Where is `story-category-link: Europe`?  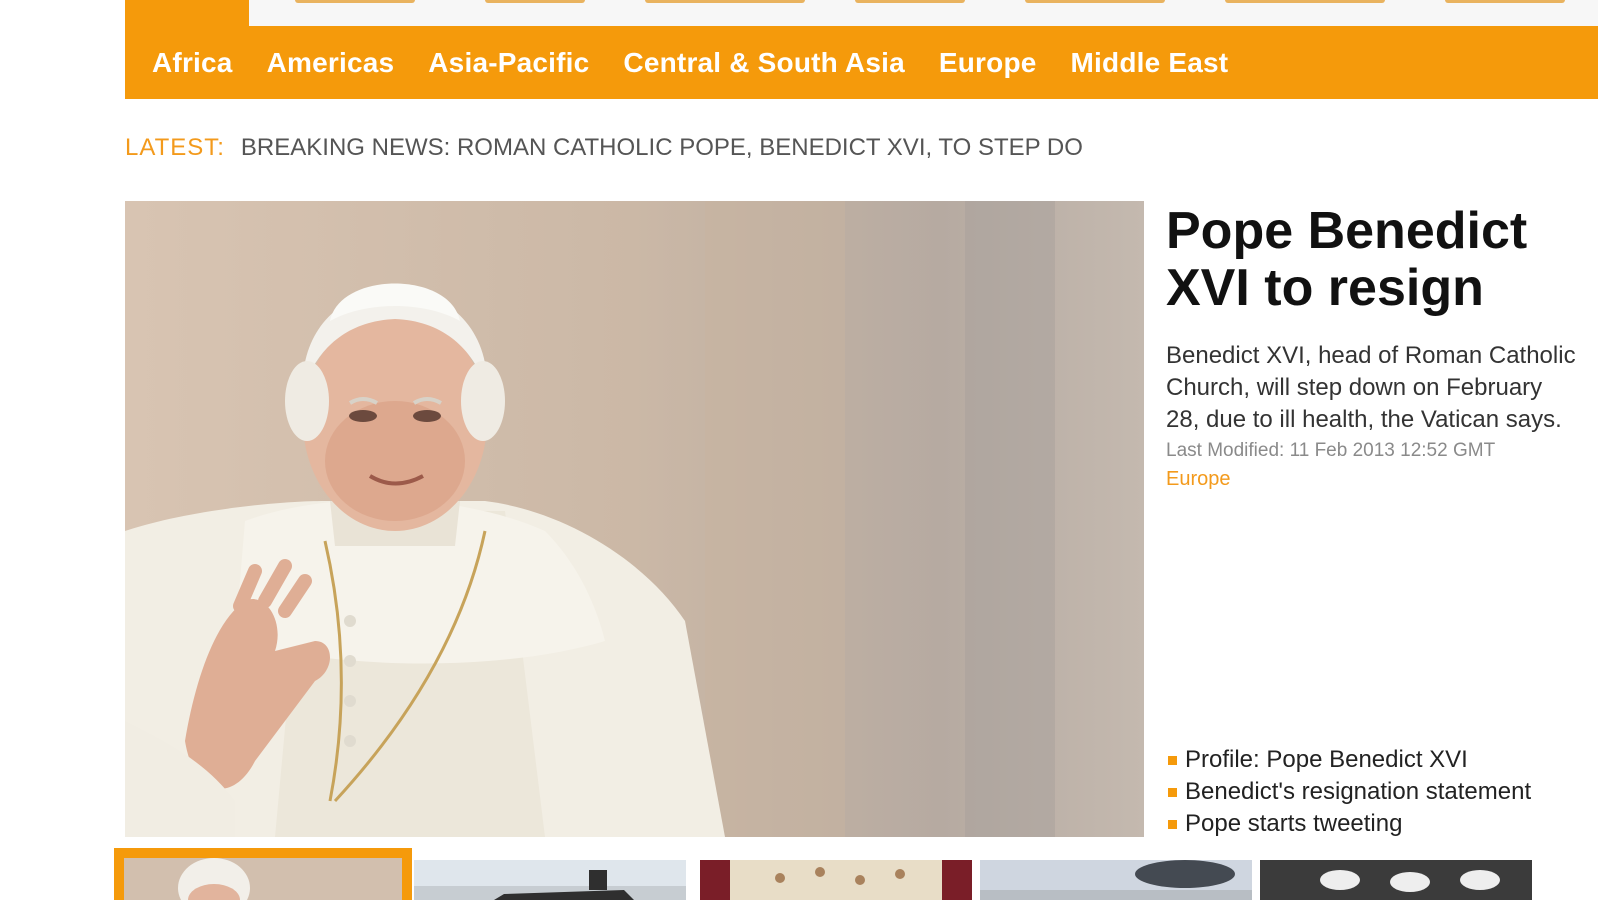
story-category-link: Europe is located at coordinates (1371, 479).